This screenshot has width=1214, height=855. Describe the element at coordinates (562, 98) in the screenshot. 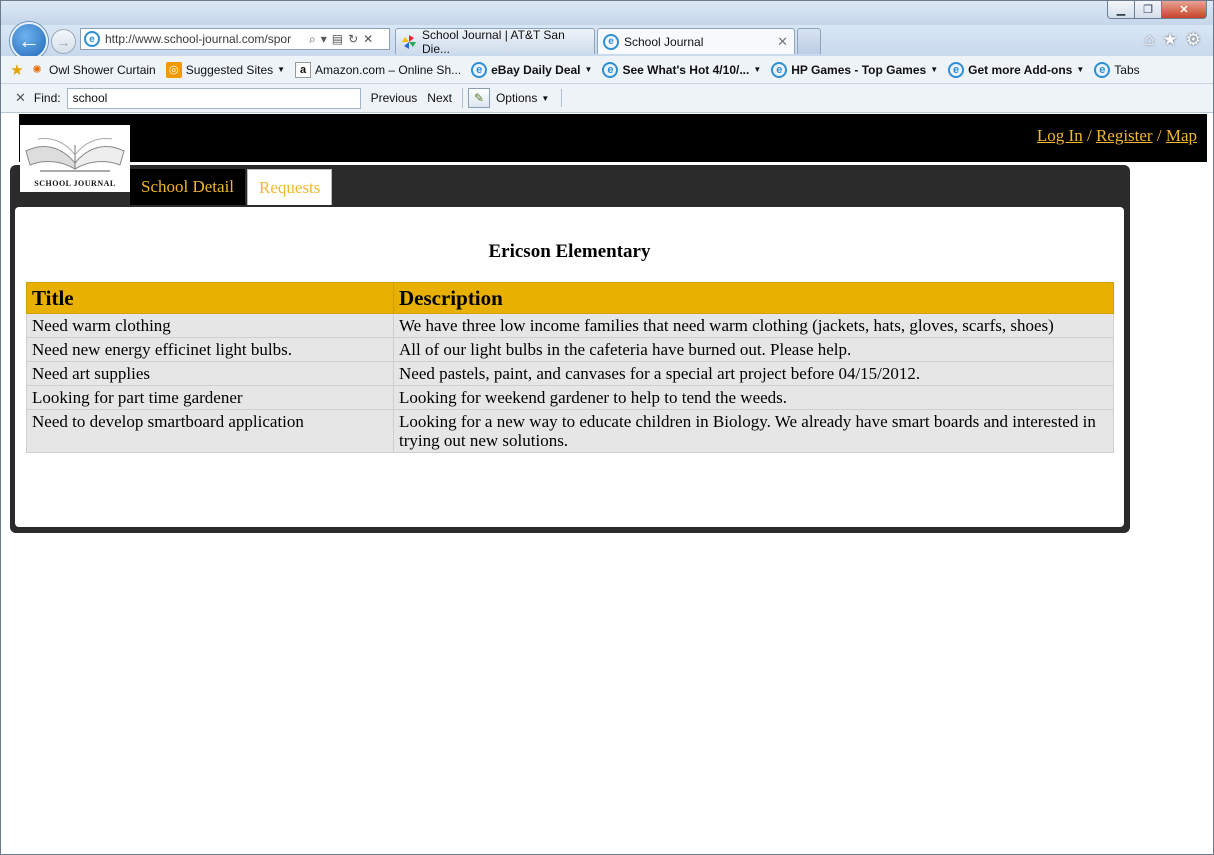

I see `find-bar-divider` at that location.